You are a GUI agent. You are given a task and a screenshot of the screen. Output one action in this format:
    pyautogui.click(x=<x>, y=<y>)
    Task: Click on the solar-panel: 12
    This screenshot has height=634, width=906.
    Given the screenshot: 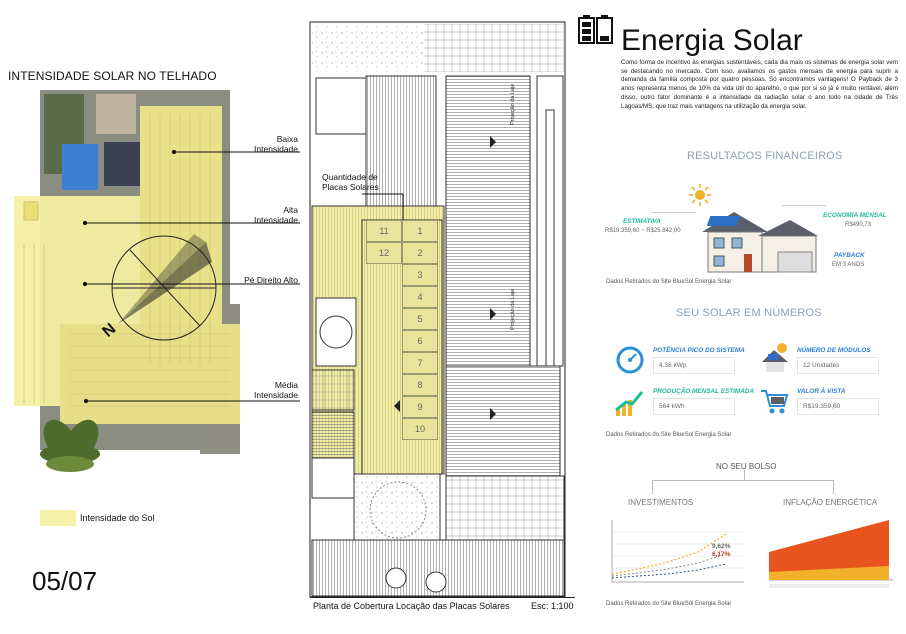 What is the action you would take?
    pyautogui.click(x=384, y=253)
    